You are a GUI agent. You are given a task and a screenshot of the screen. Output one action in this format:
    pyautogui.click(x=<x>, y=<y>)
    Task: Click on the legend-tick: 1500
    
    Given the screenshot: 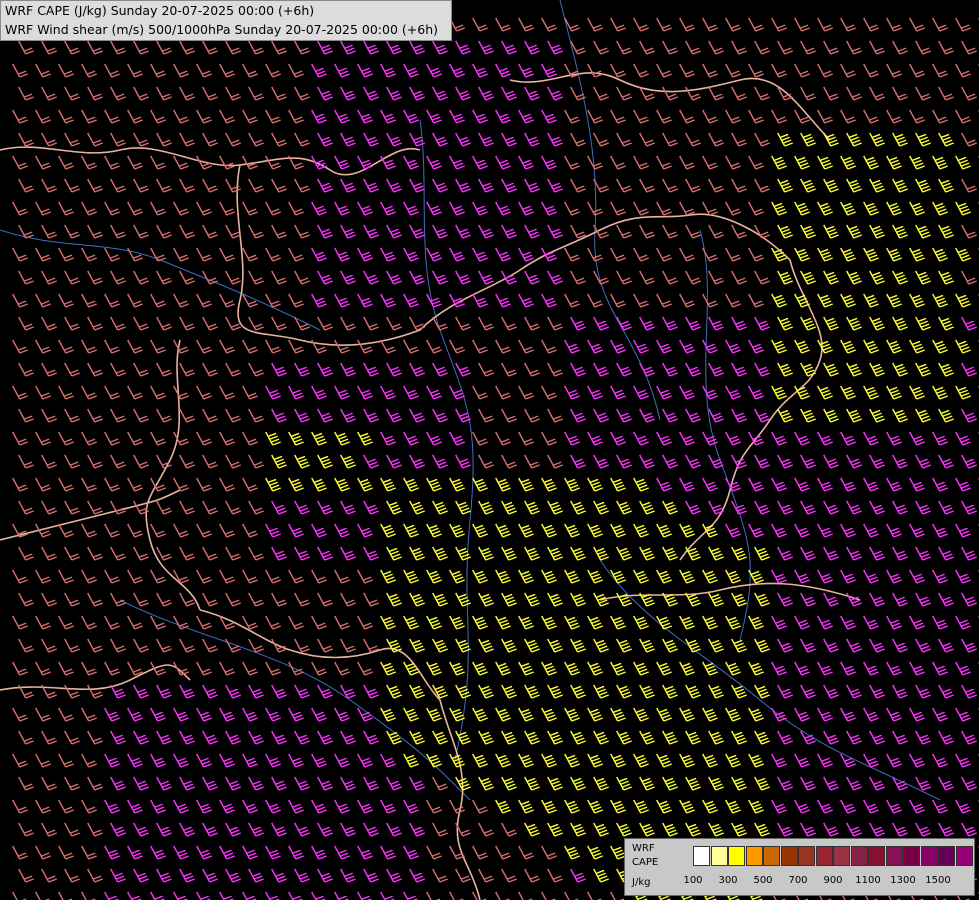 What is the action you would take?
    pyautogui.click(x=938, y=880)
    